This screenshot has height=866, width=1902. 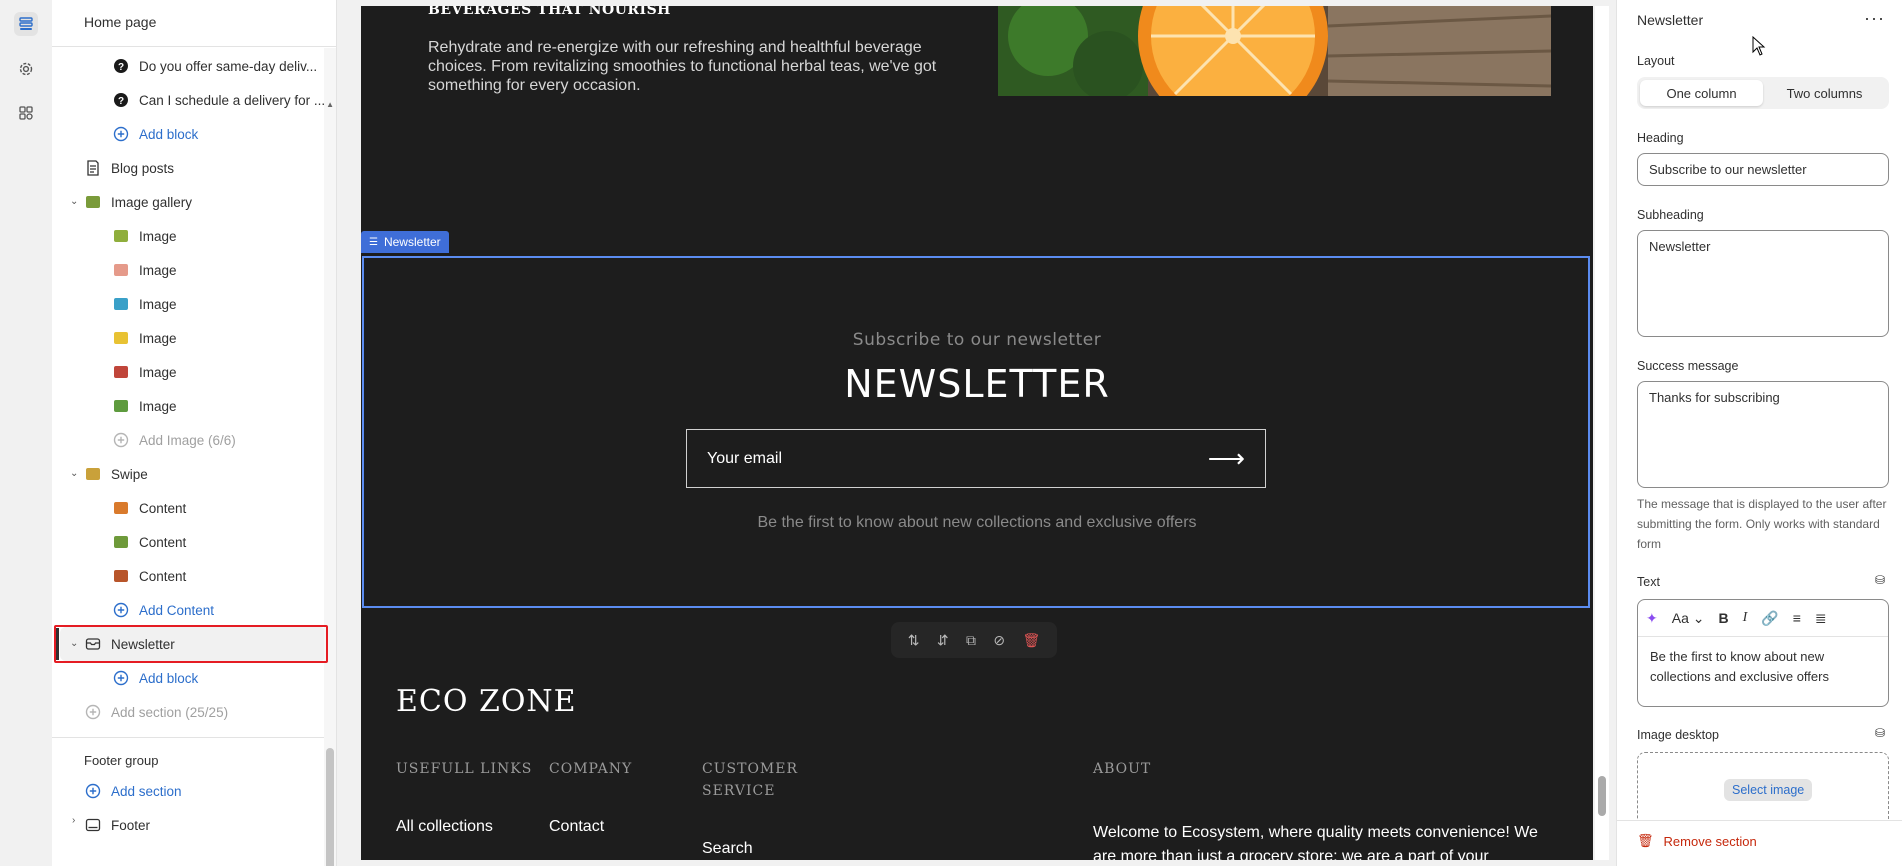 I want to click on section-image-gallery: Image gallery, so click(x=138, y=202).